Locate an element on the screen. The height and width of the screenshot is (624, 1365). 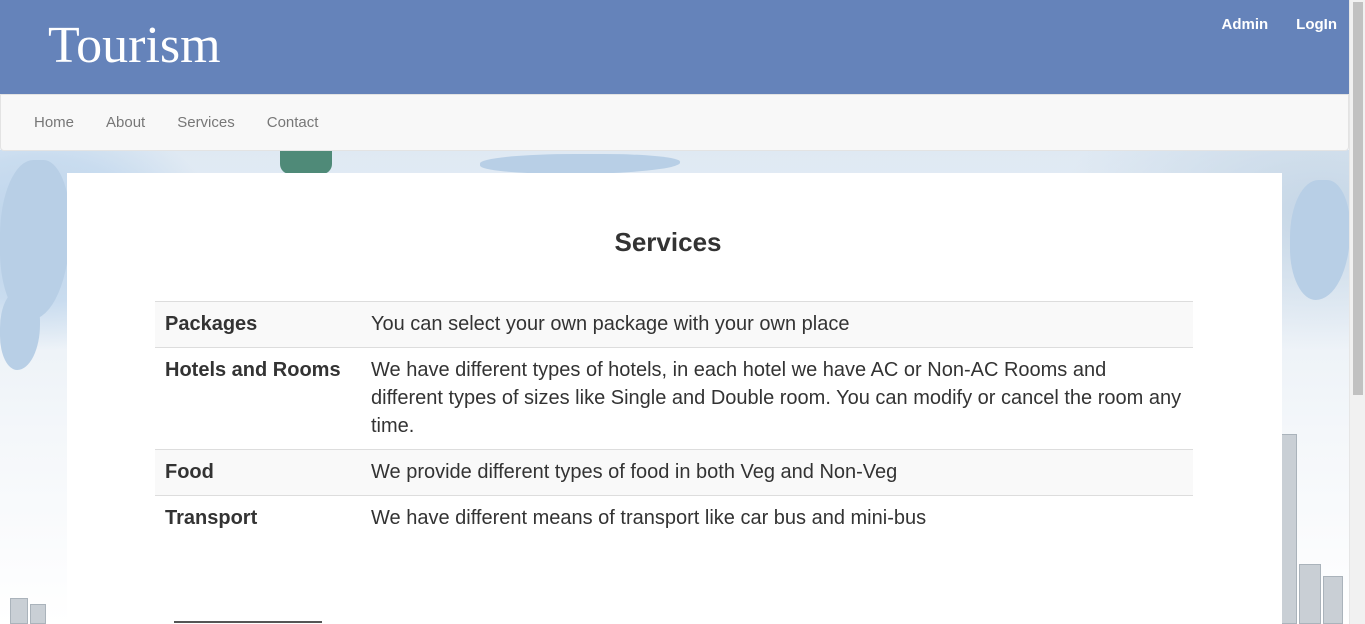
city-skyline-right is located at coordinates (1314, 529).